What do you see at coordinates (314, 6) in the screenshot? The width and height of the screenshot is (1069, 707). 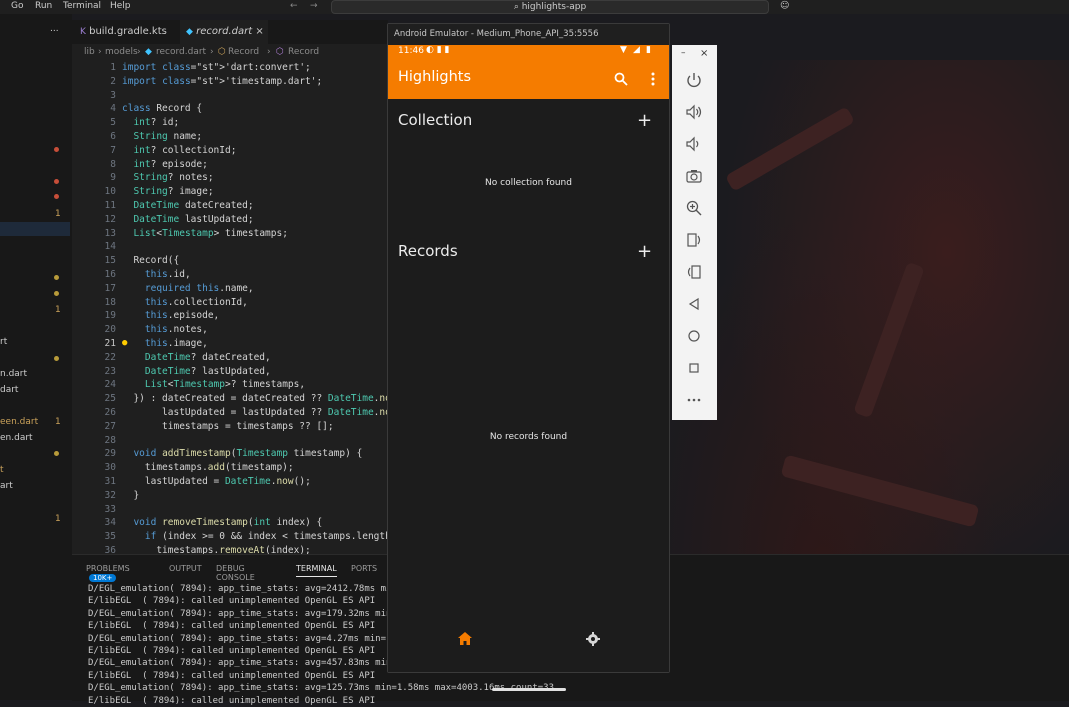 I see `forward-arrow-icon: →` at bounding box center [314, 6].